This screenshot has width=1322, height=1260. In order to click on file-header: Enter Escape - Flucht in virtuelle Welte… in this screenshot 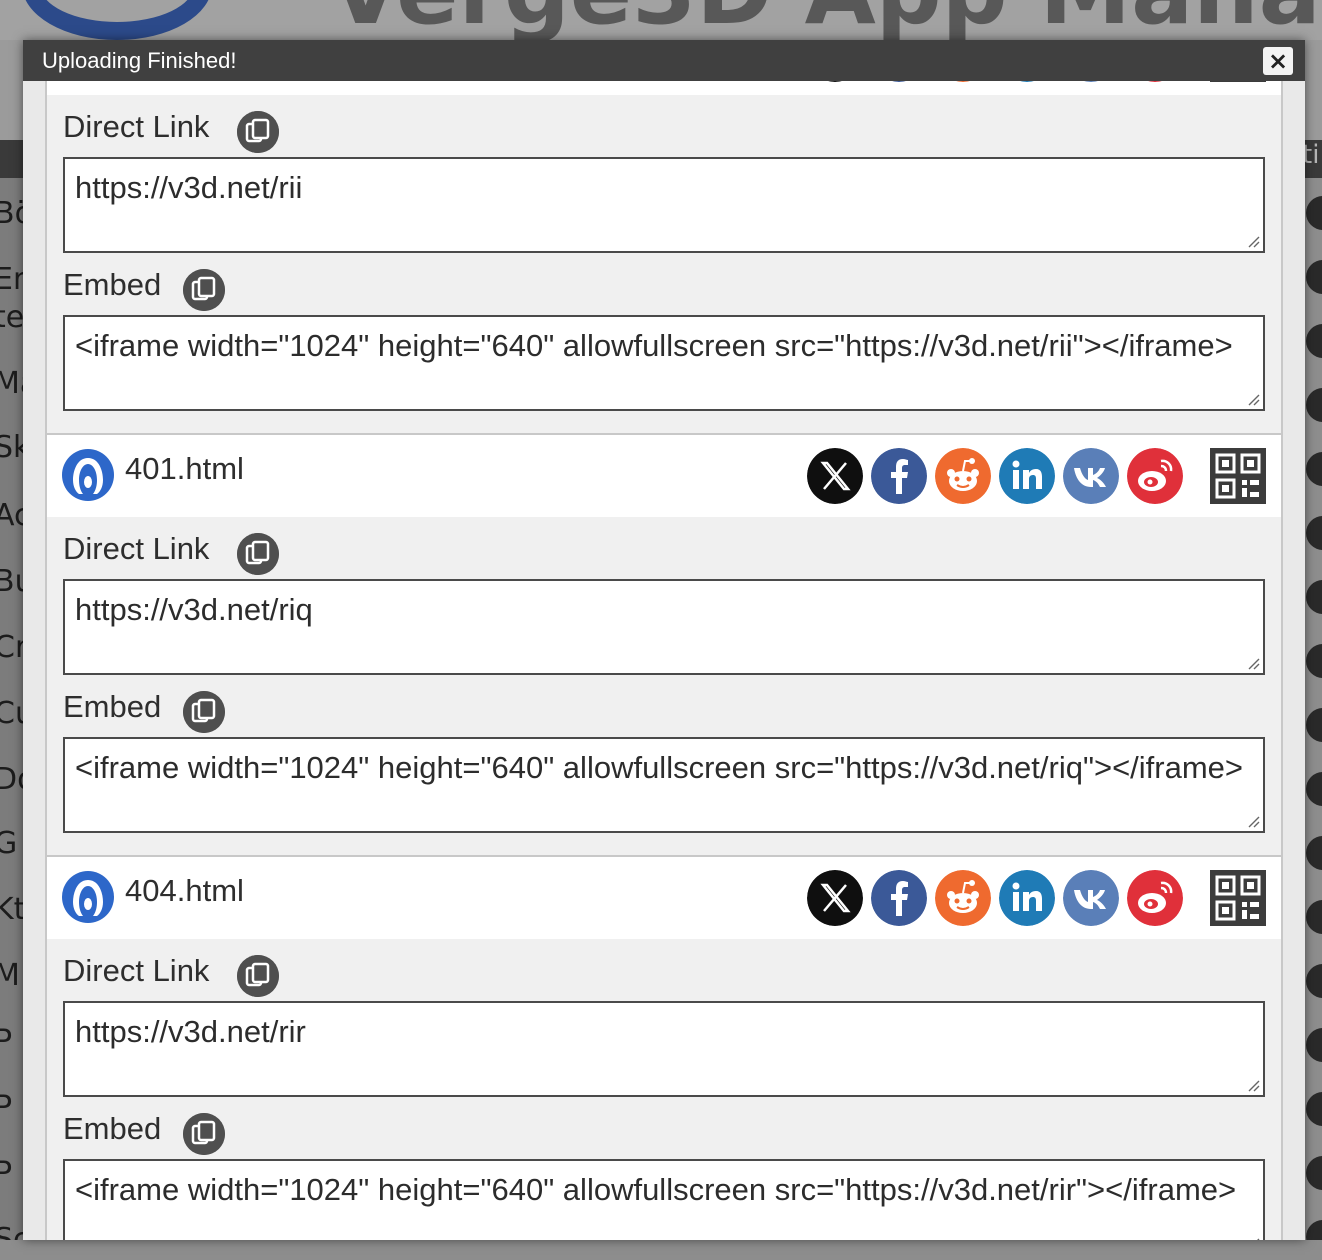, I will do `click(664, 88)`.